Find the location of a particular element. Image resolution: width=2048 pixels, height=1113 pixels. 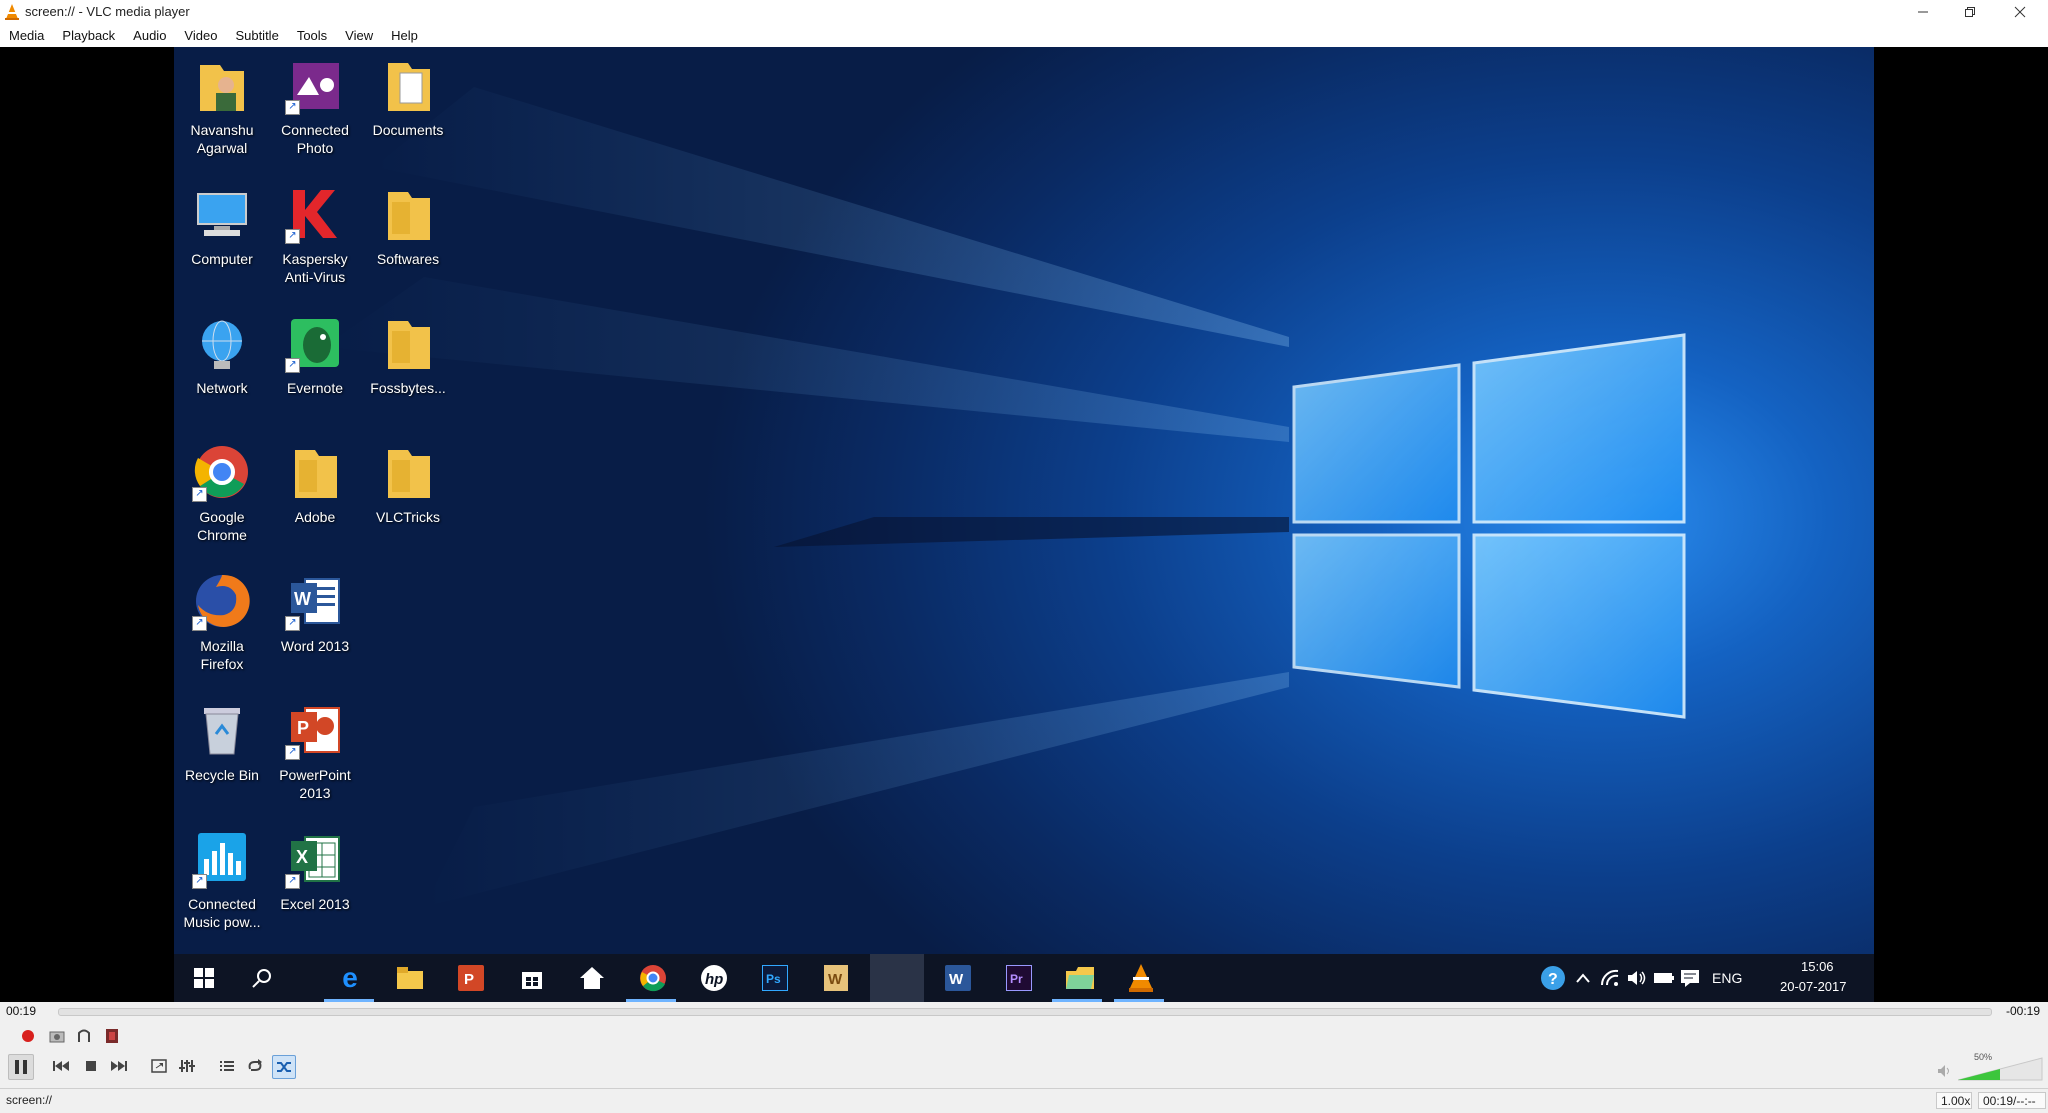

remaining-time: -00:19 is located at coordinates (2023, 1011).